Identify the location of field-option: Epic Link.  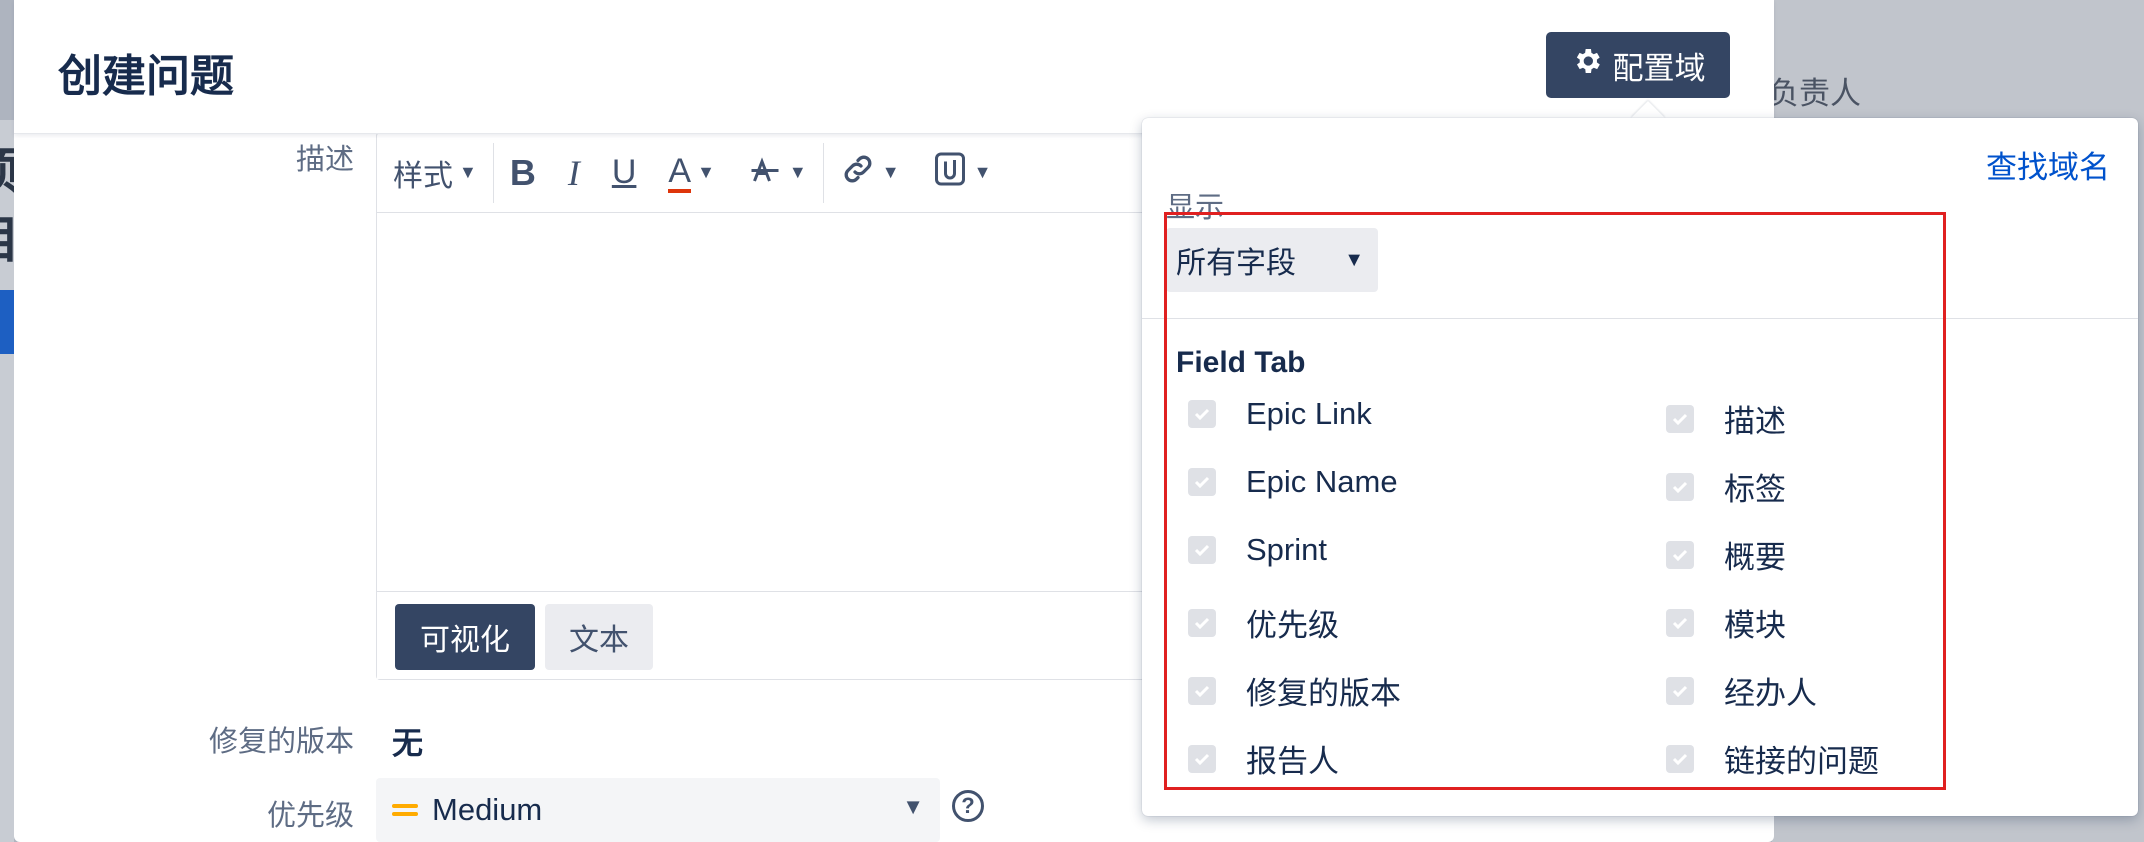
(1280, 414).